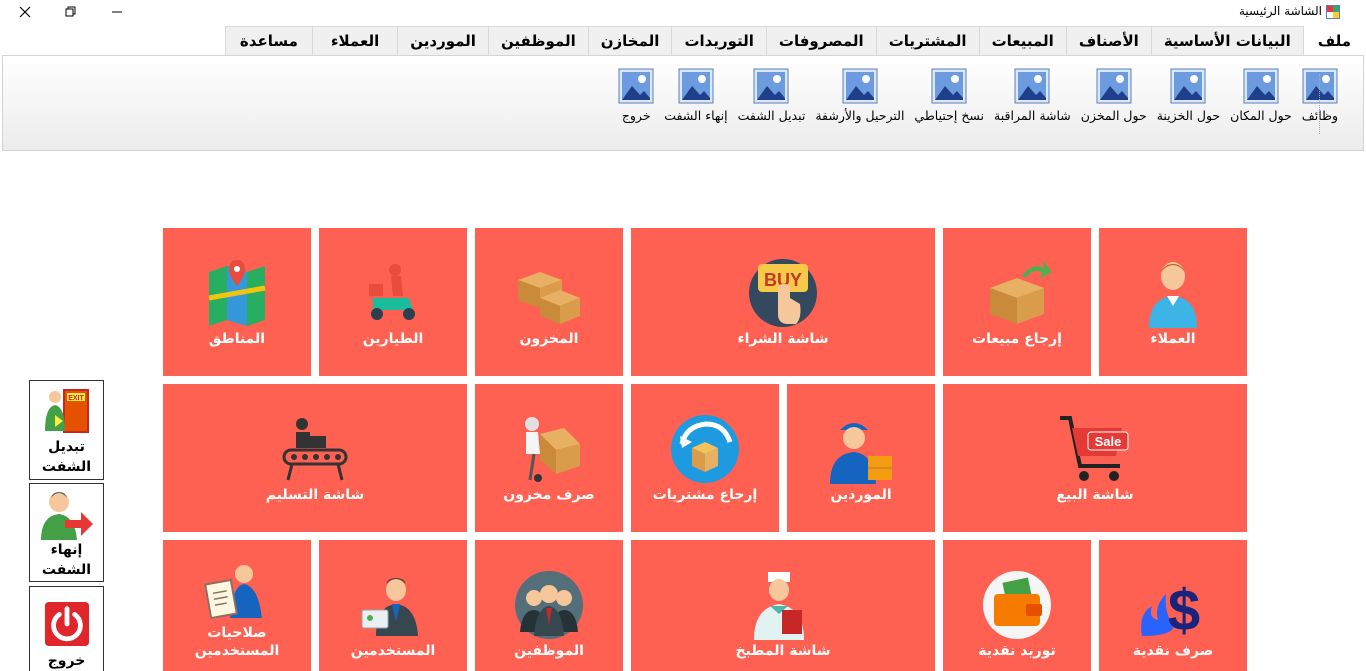  I want to click on tab-supplies: التوريدات, so click(719, 40).